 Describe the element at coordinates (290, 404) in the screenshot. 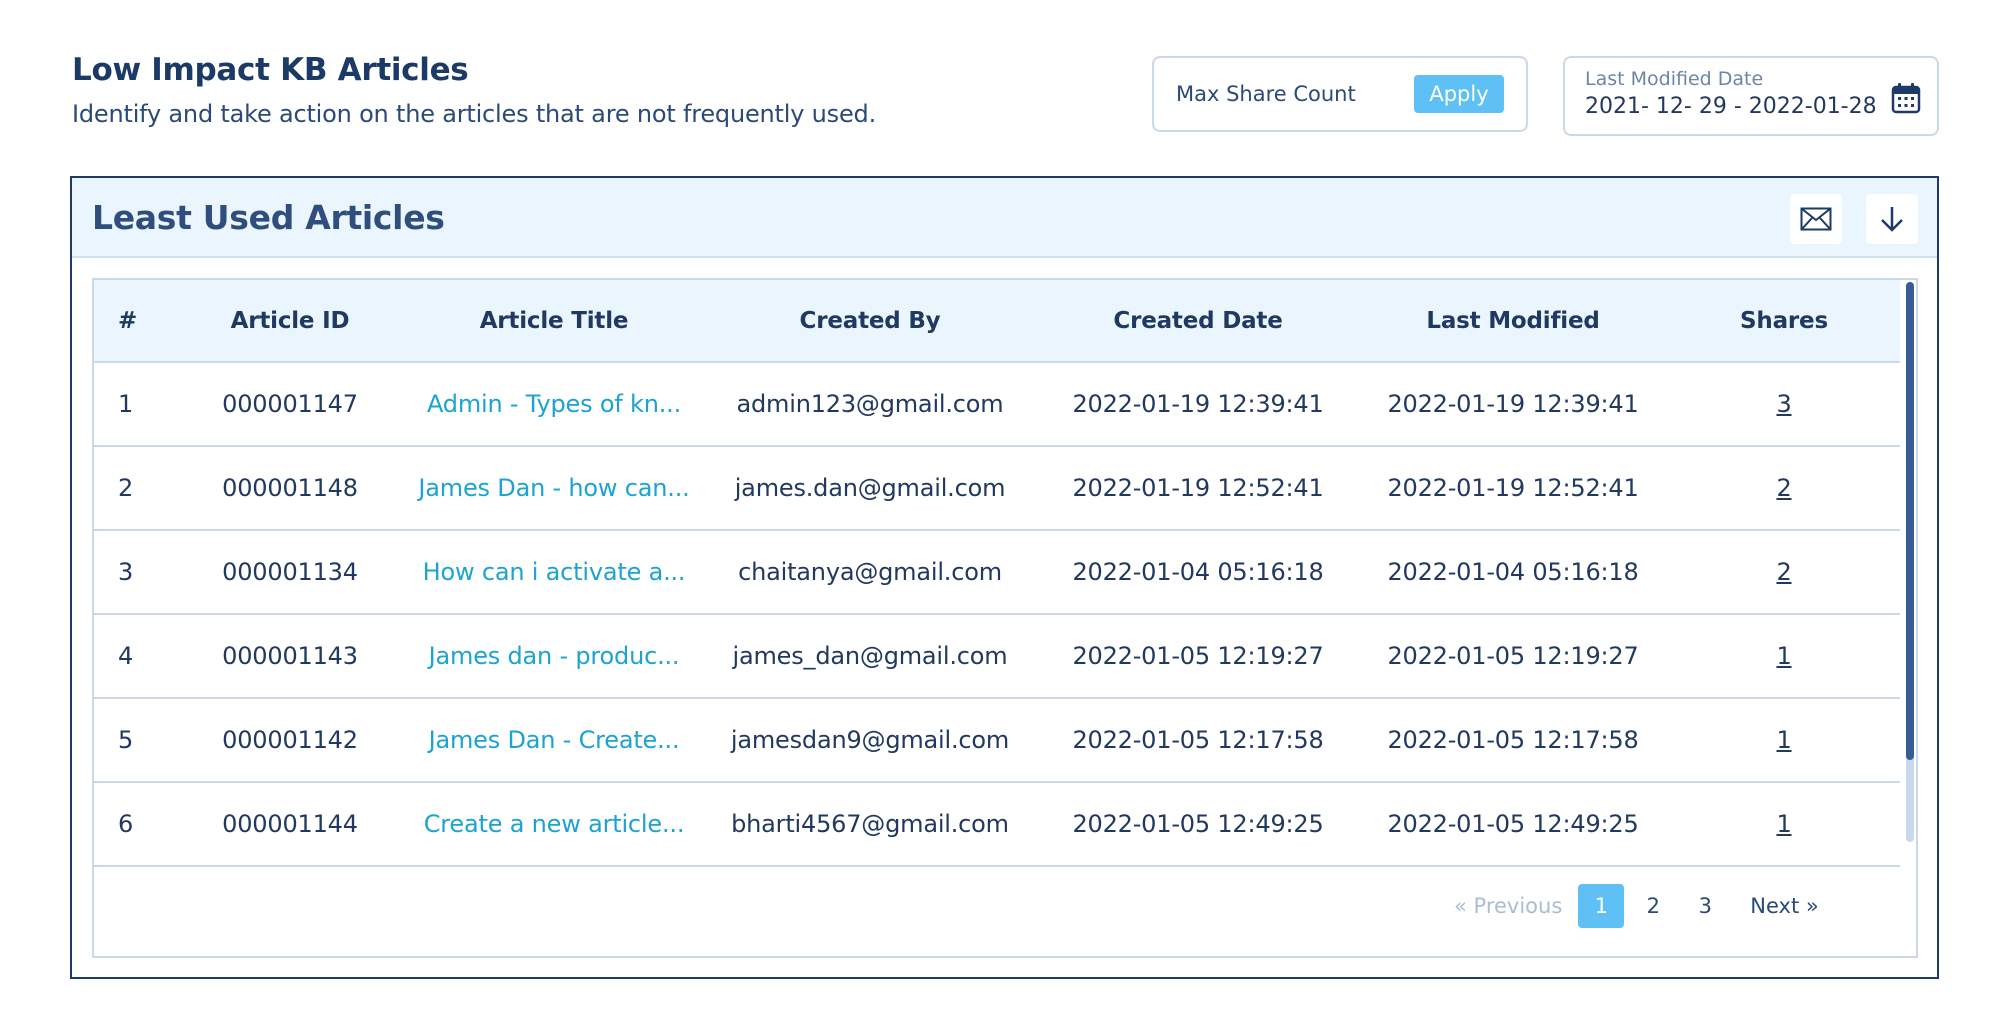

I see `article-id: 000001147` at that location.